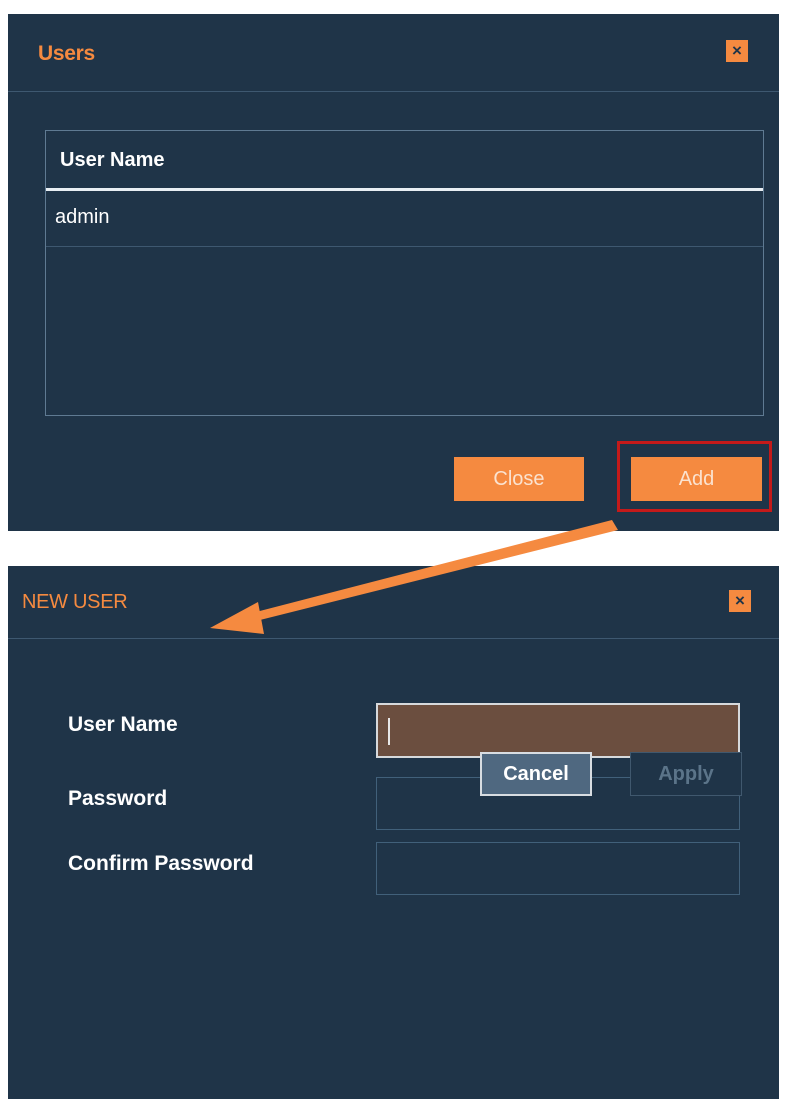 The height and width of the screenshot is (1099, 787). I want to click on new-user-dialog-title: NEW USER, so click(75, 602).